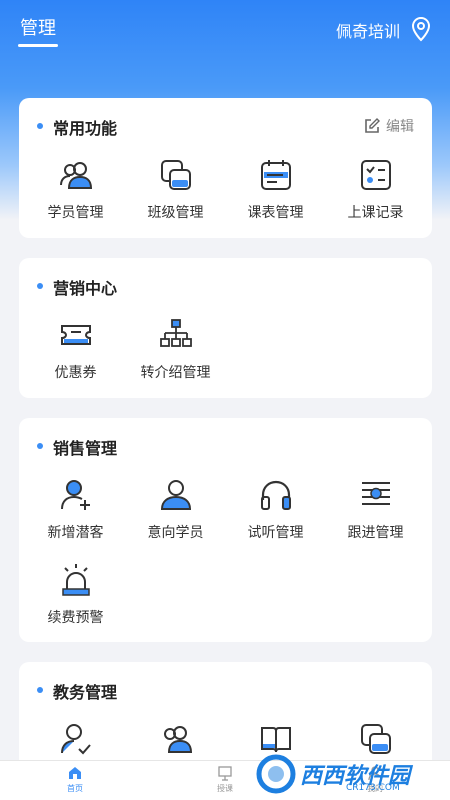 This screenshot has width=450, height=800. I want to click on item-label: 意向学员, so click(175, 533).